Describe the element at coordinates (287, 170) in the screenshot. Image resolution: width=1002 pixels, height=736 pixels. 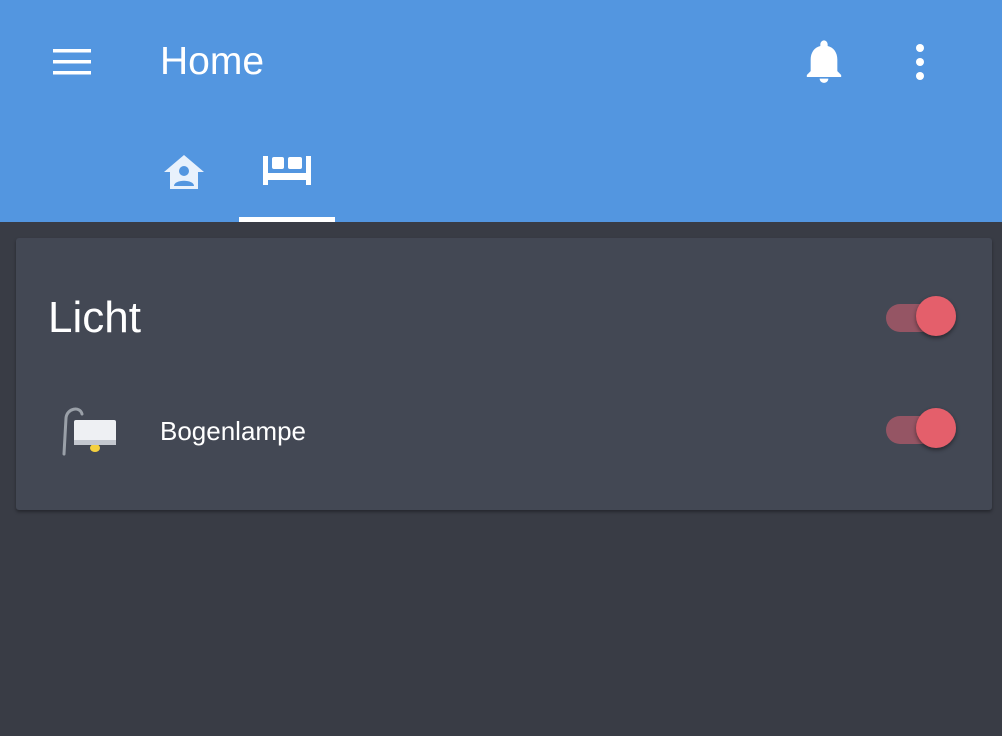
I see `bed-icon` at that location.